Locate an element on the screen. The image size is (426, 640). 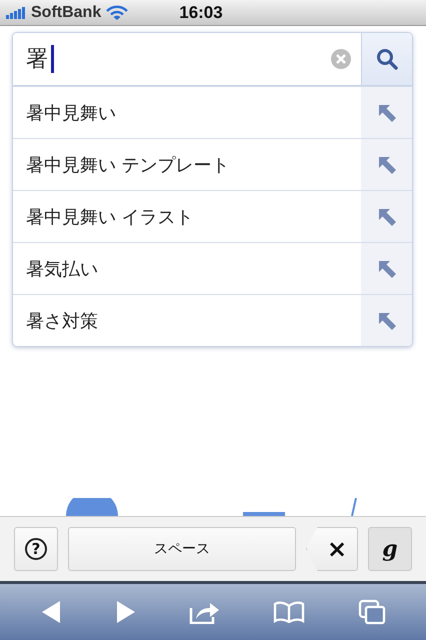
carrier-name: SoftBank is located at coordinates (66, 13).